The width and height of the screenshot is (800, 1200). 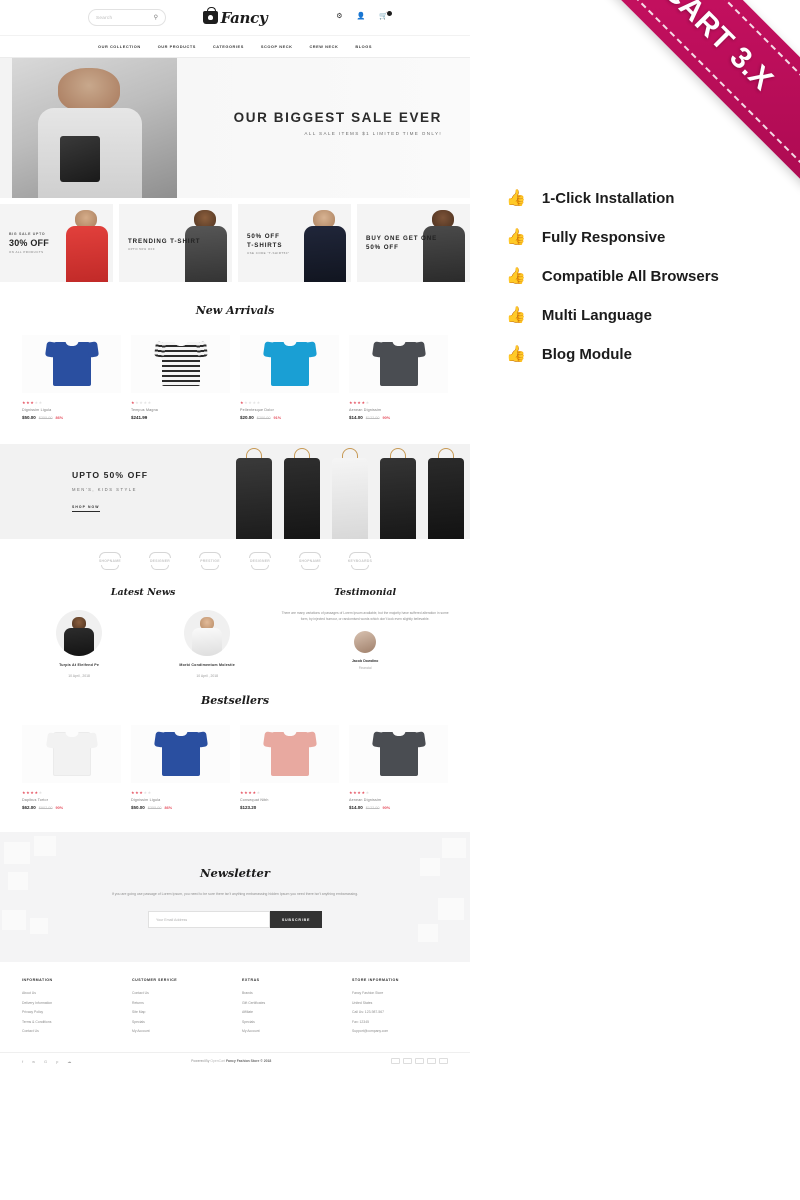 What do you see at coordinates (164, 241) in the screenshot?
I see `promo-main-label: TRENDING T-SHIRT` at bounding box center [164, 241].